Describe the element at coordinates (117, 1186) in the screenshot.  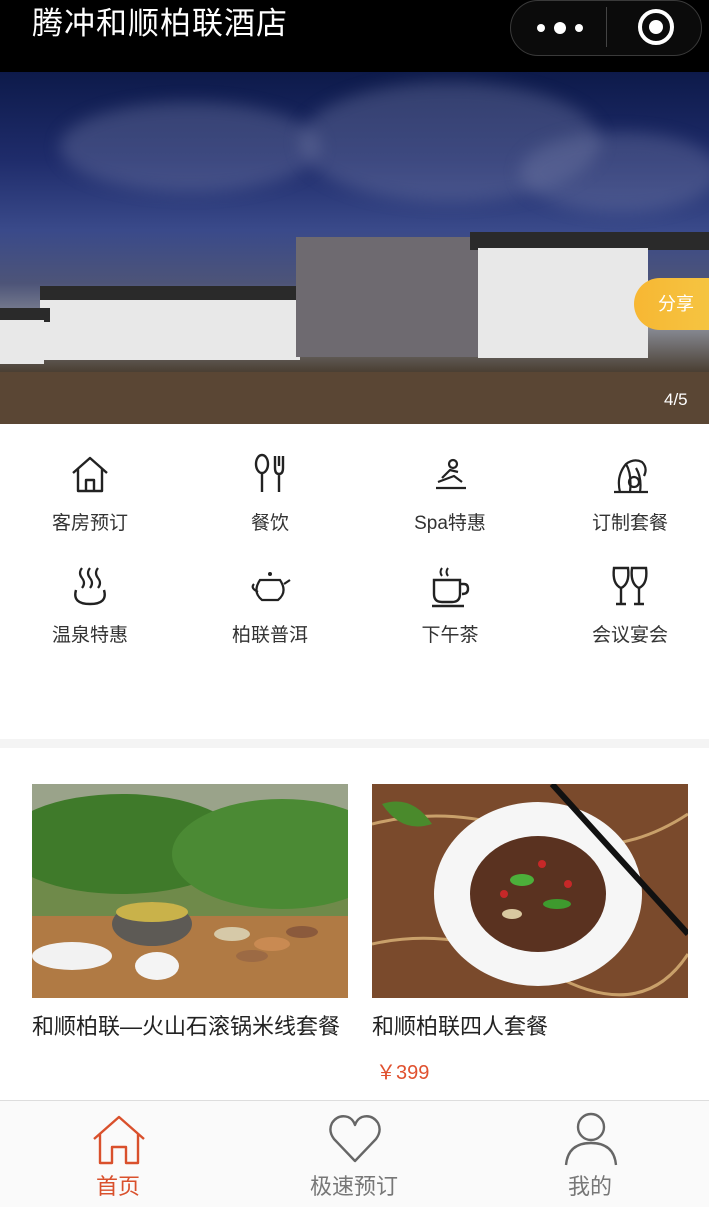
I see `tab-label: 首页` at that location.